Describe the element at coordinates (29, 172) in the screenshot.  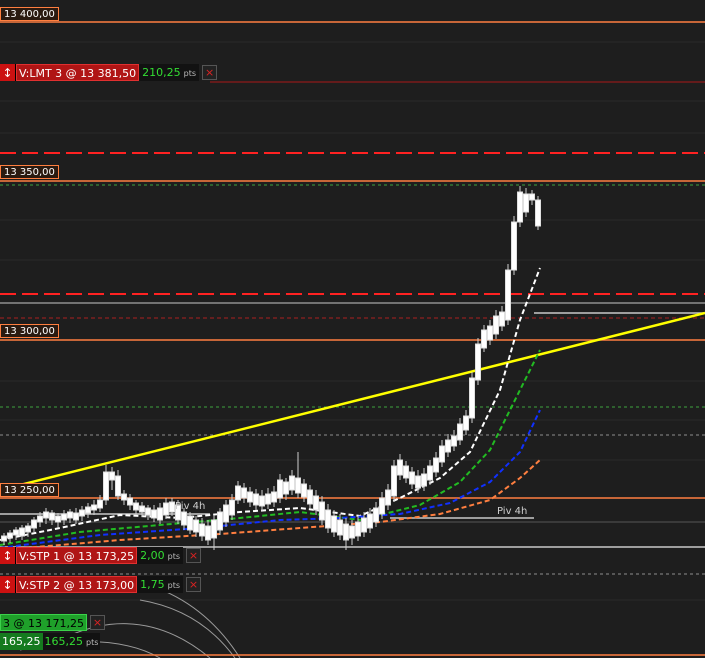
I see `price-label-13350: 13 350,00` at that location.